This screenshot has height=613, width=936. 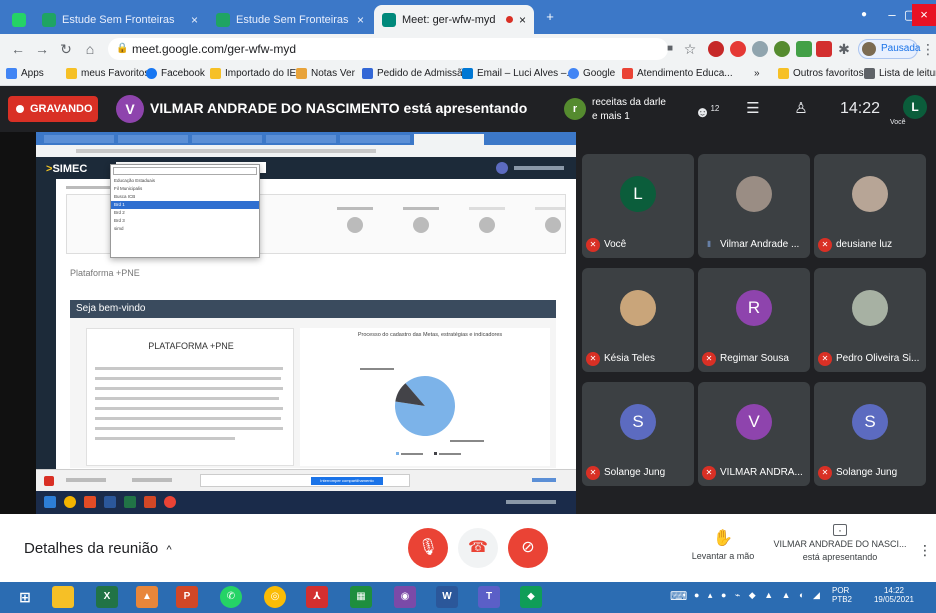 I want to click on avatar, so click(x=870, y=194).